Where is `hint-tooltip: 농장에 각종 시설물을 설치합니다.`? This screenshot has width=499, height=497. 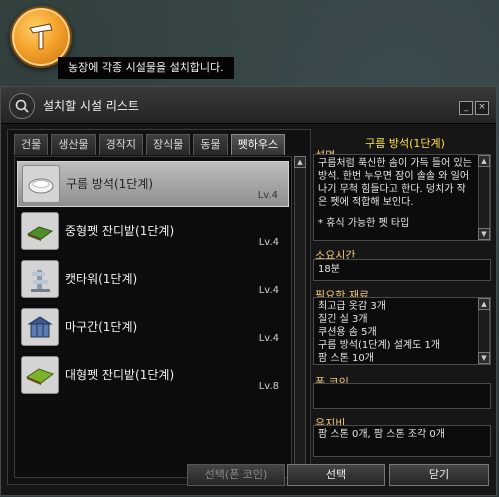
hint-tooltip: 농장에 각종 시설물을 설치합니다. is located at coordinates (146, 68).